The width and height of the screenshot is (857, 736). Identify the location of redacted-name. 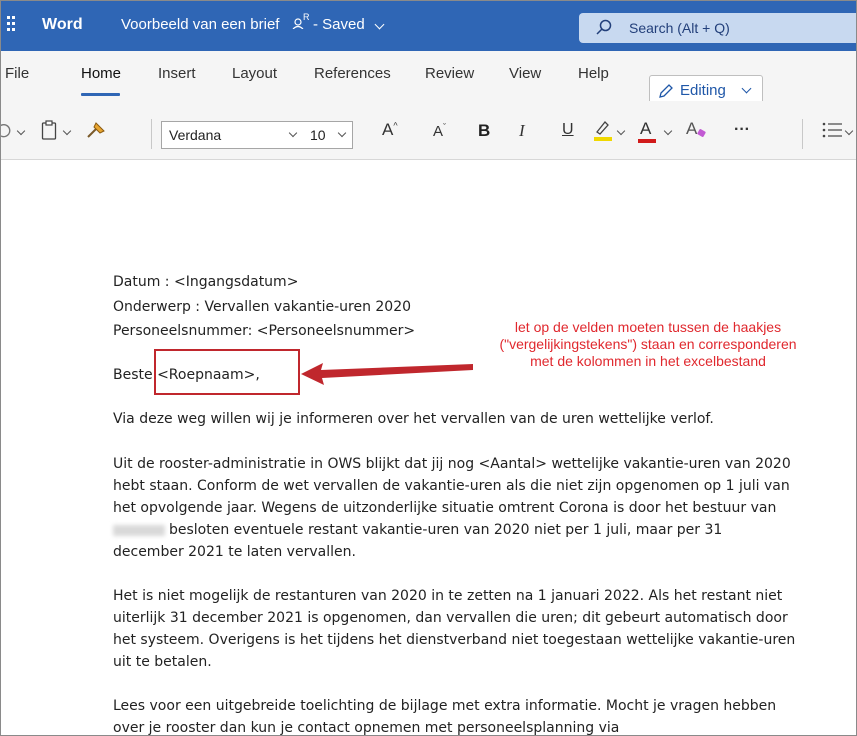
(139, 530).